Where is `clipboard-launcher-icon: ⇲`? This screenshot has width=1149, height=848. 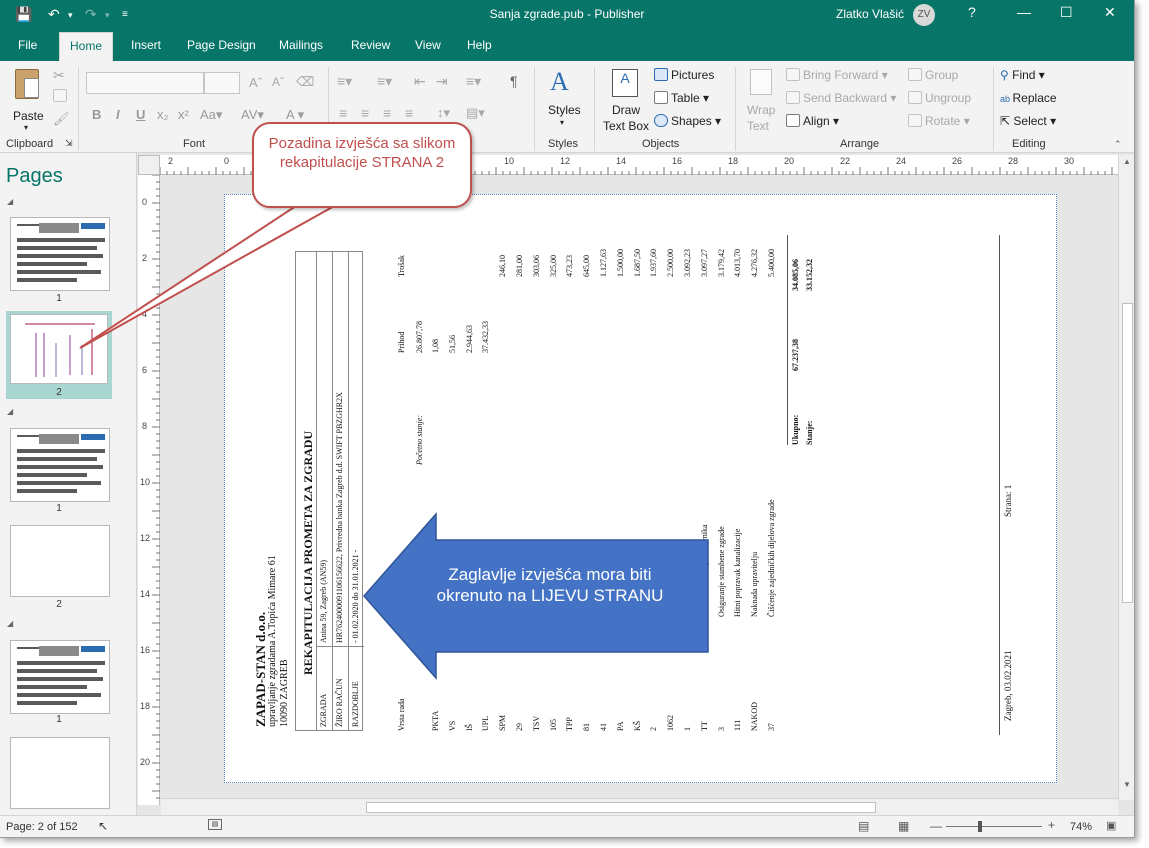
clipboard-launcher-icon: ⇲ is located at coordinates (69, 143).